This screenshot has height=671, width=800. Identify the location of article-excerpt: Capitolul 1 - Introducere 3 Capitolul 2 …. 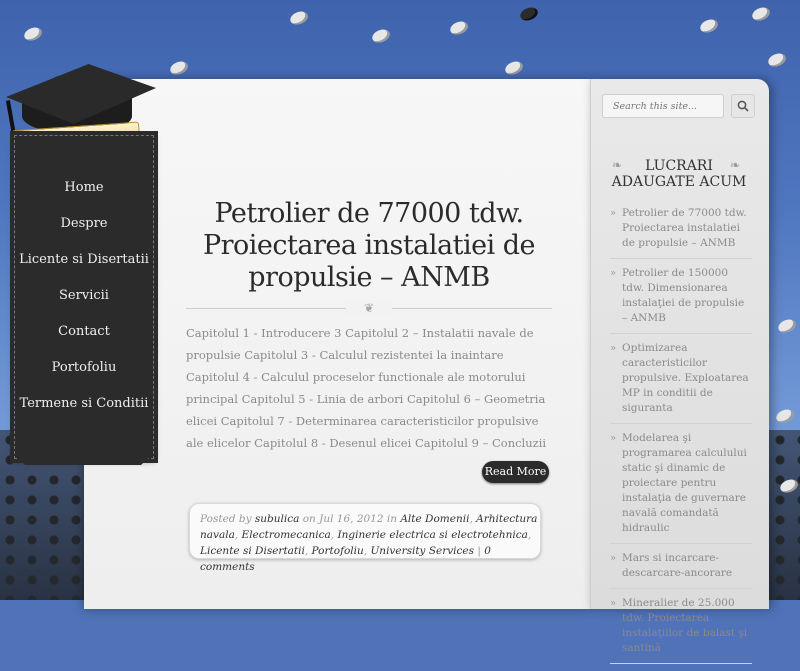
(366, 388).